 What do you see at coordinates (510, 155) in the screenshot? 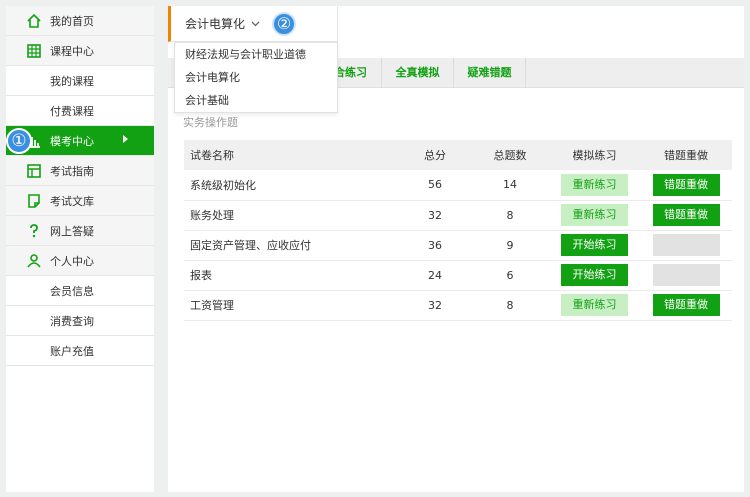
I see `column-header-count: 总题数` at bounding box center [510, 155].